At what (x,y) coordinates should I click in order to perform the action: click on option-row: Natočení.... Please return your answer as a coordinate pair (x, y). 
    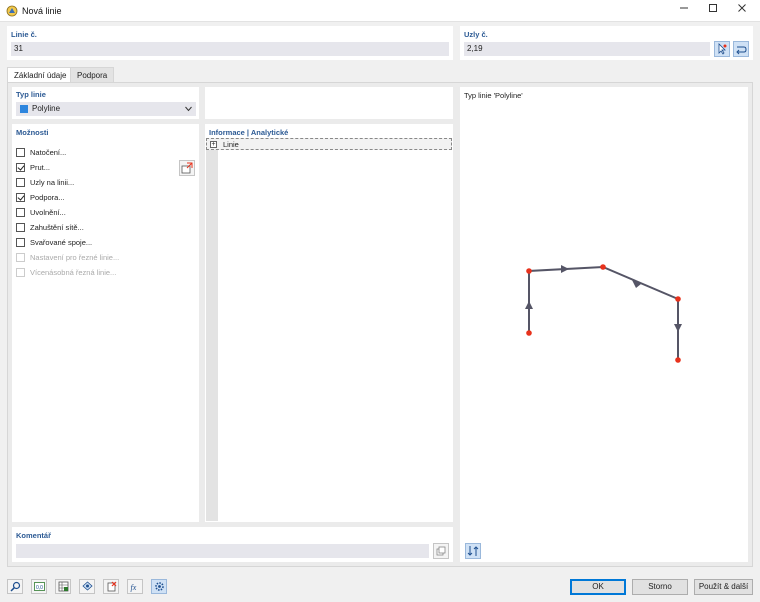
    Looking at the image, I should click on (41, 152).